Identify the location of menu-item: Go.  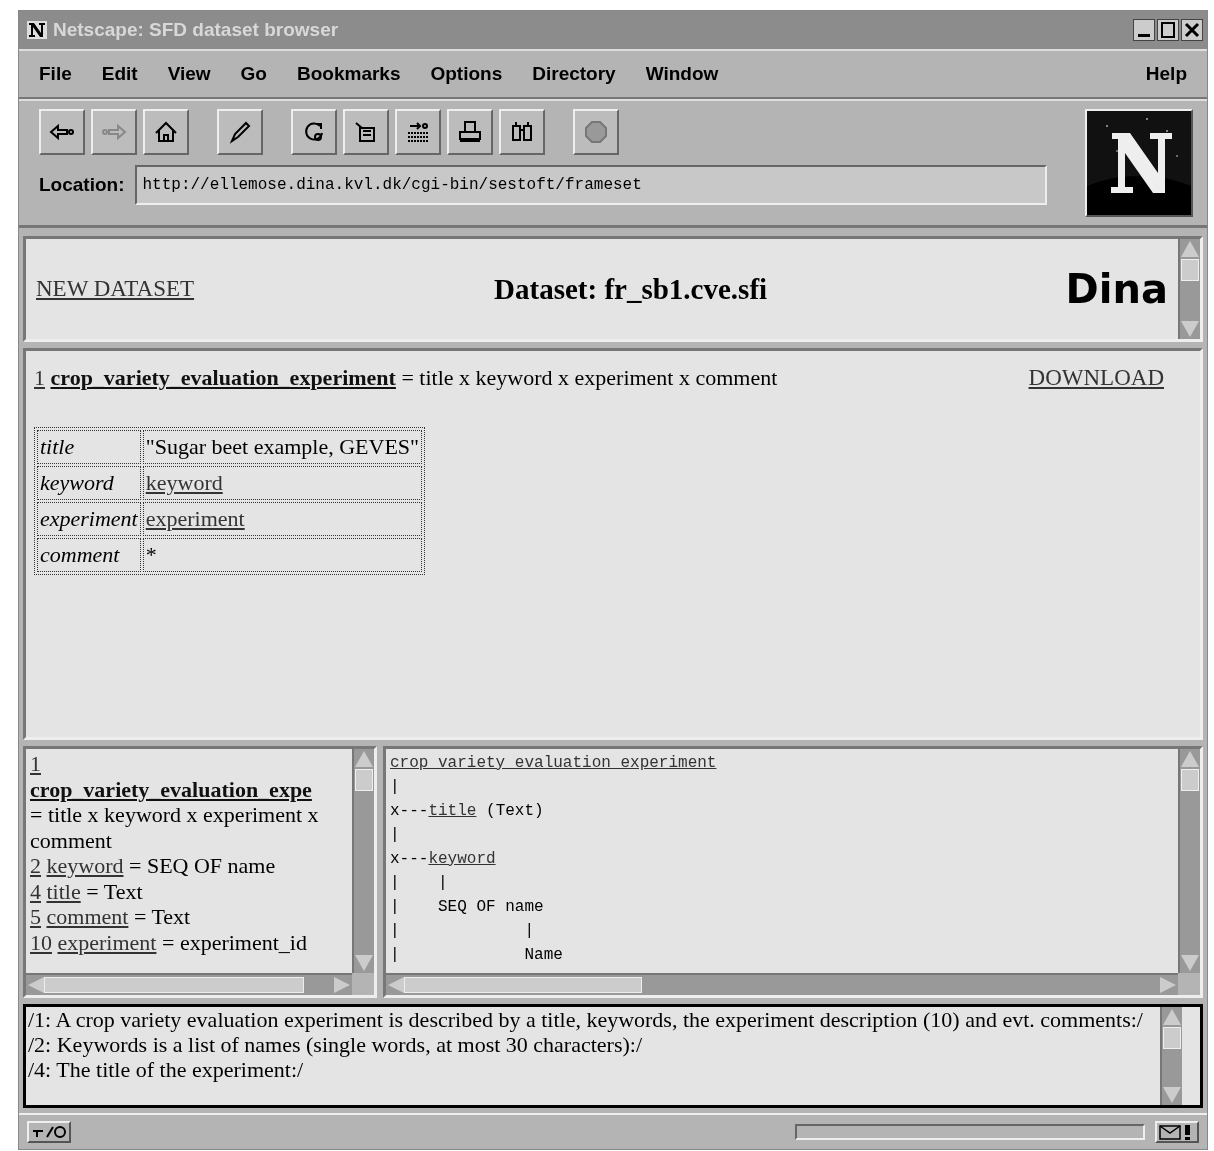
(253, 74).